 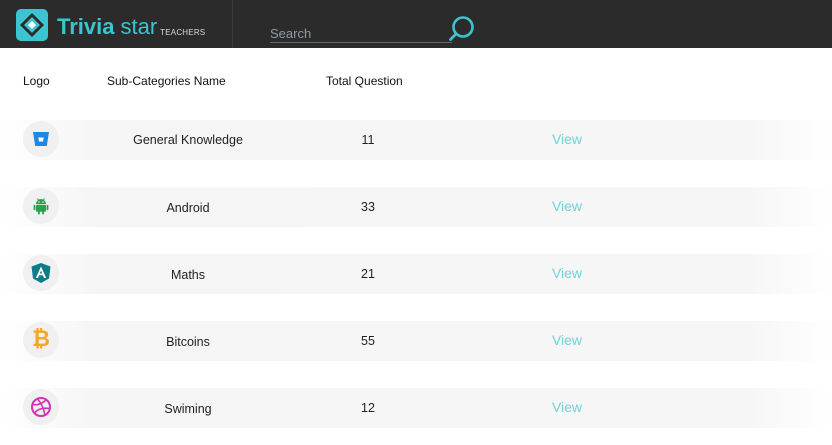 I want to click on android-icon, so click(x=41, y=206).